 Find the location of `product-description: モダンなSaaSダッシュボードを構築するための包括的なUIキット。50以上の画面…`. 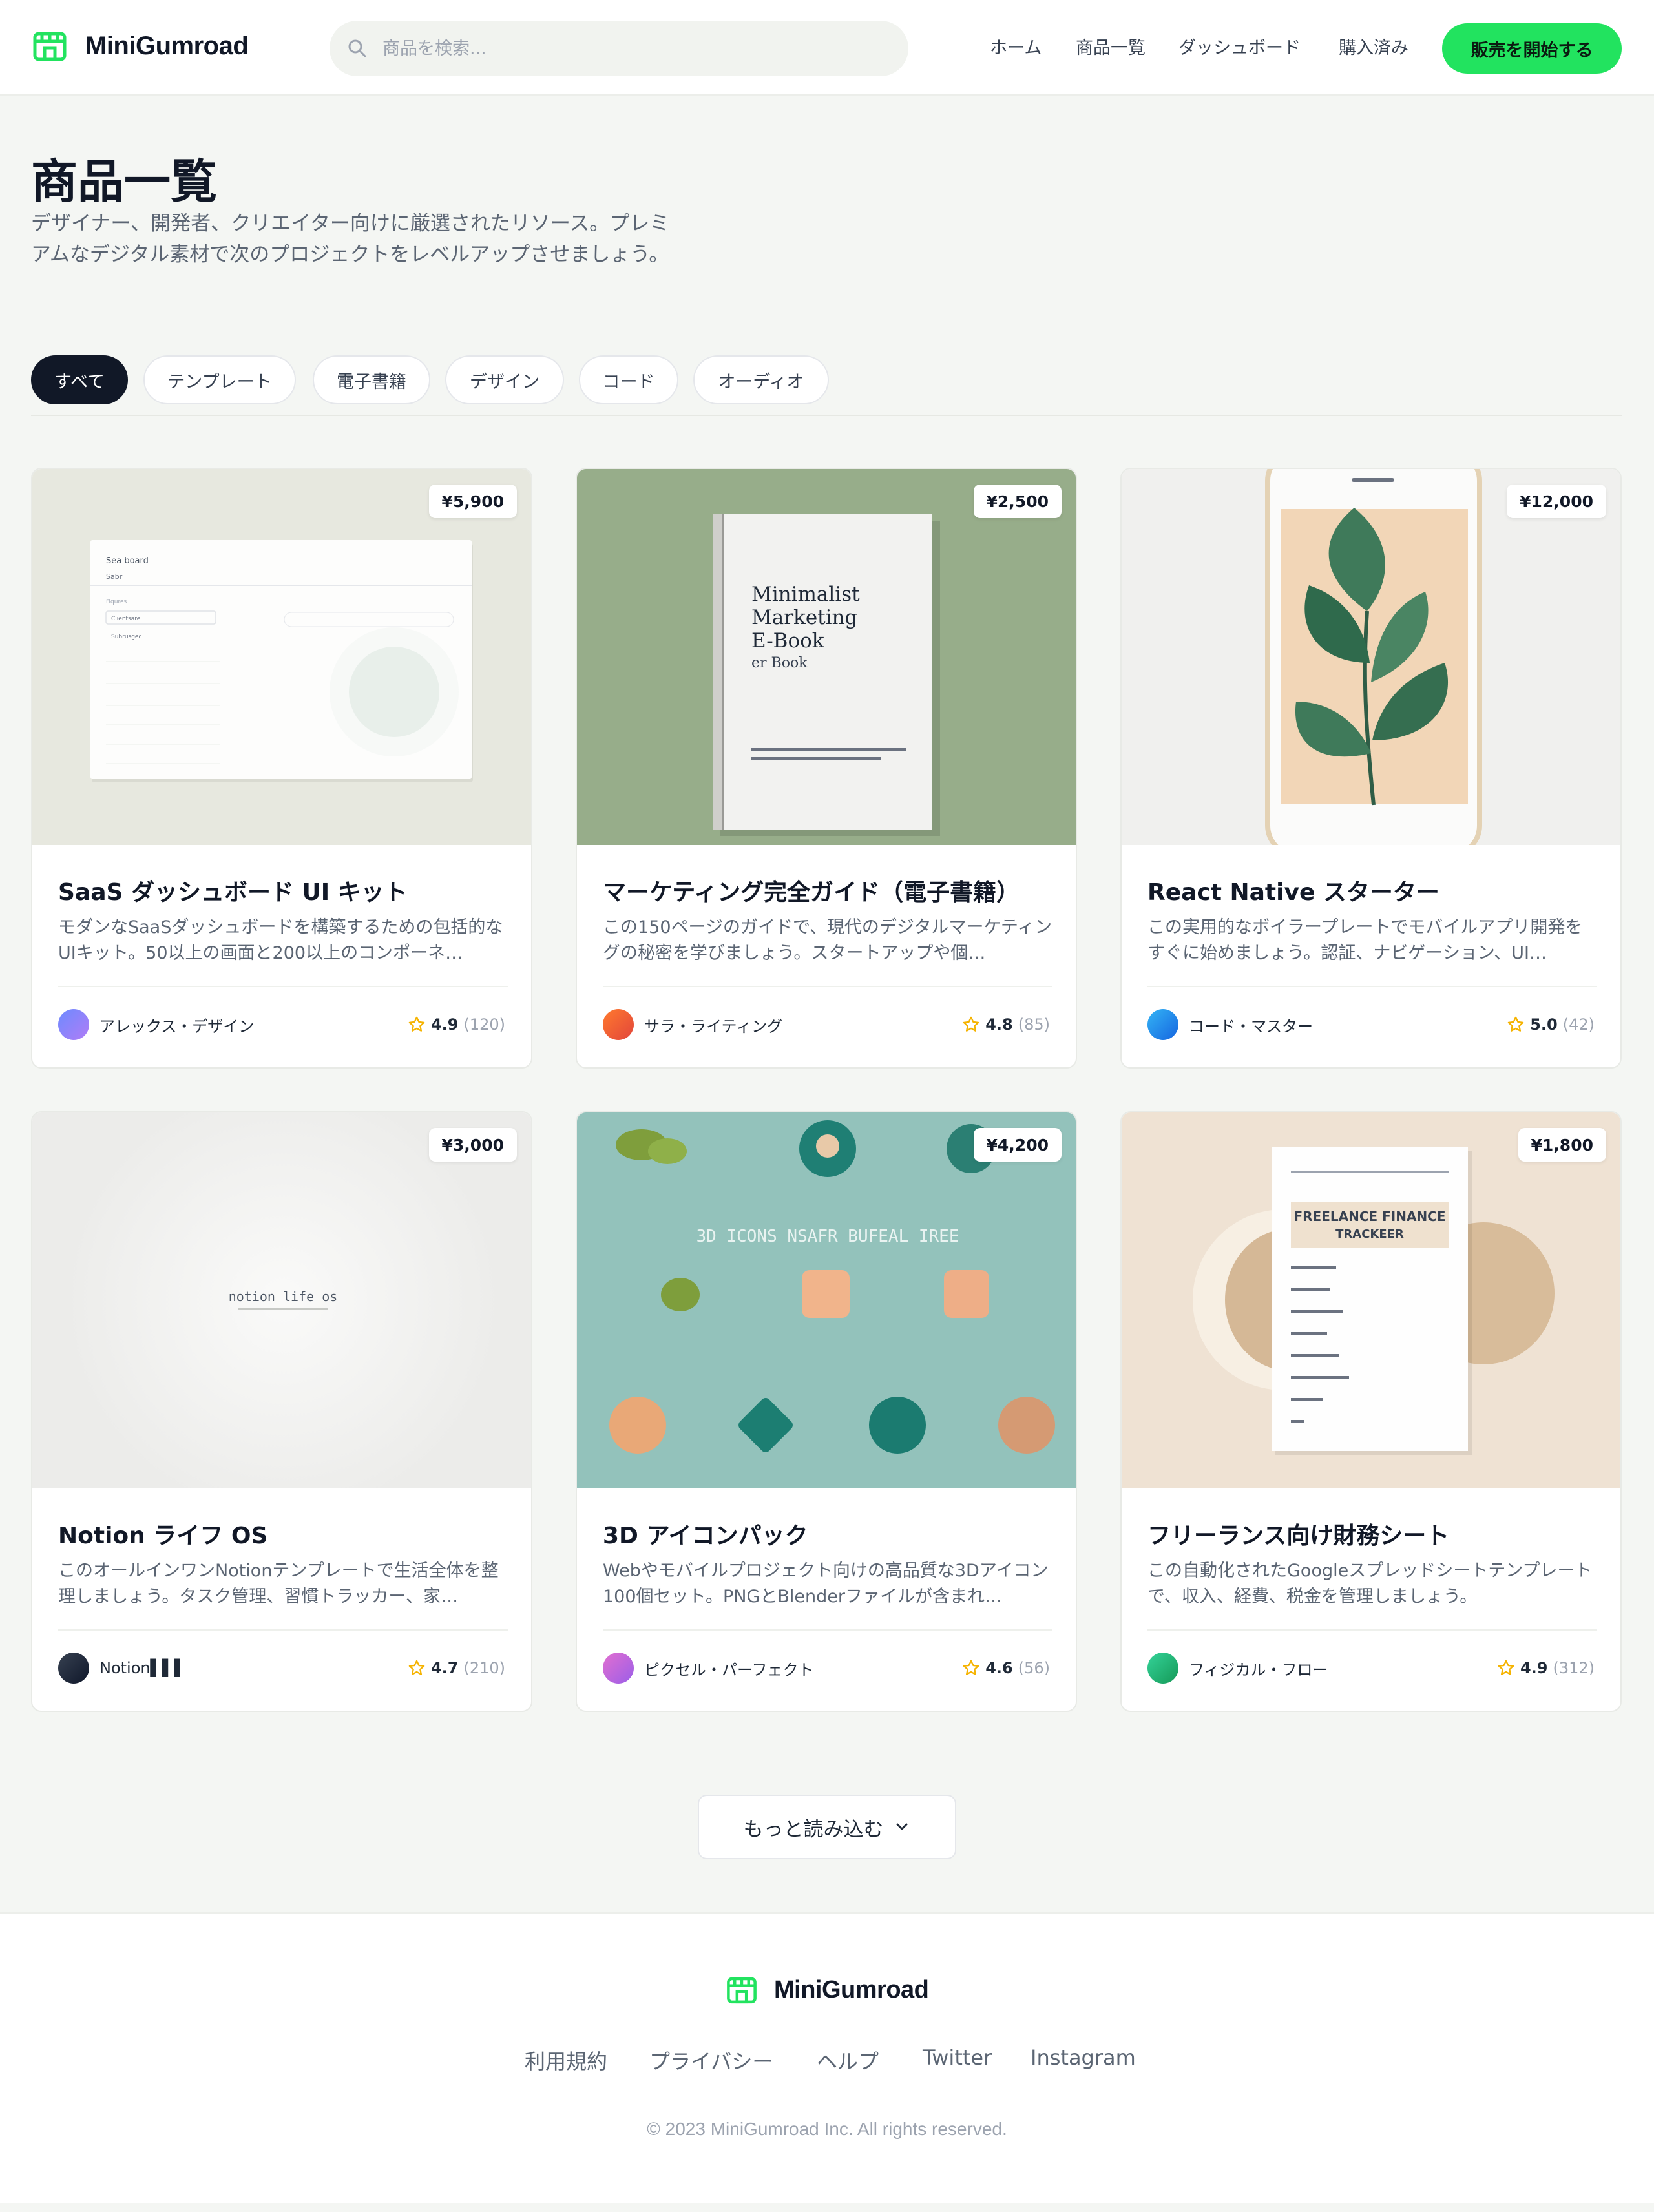

product-description: モダンなSaaSダッシュボードを構築するための包括的なUIキット。50以上の画面… is located at coordinates (280, 940).